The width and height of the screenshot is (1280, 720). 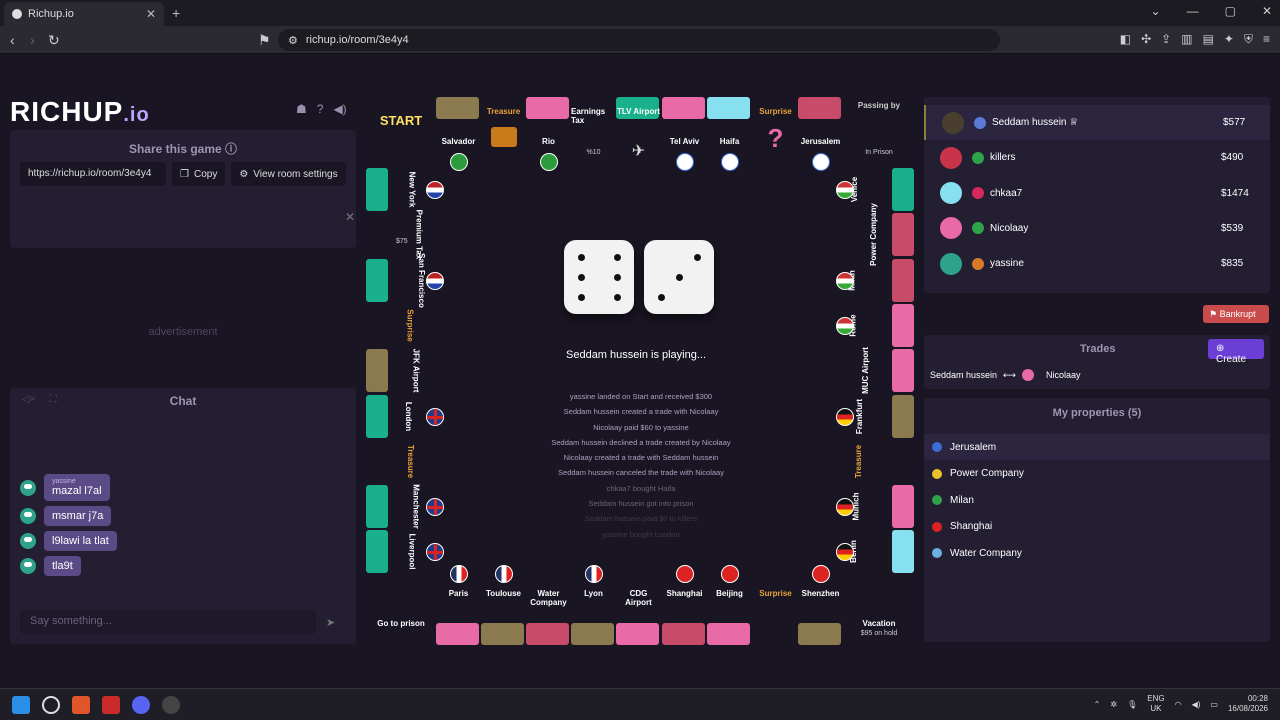 What do you see at coordinates (1156, 11) in the screenshot?
I see `chevron-down-icon: ⌄` at bounding box center [1156, 11].